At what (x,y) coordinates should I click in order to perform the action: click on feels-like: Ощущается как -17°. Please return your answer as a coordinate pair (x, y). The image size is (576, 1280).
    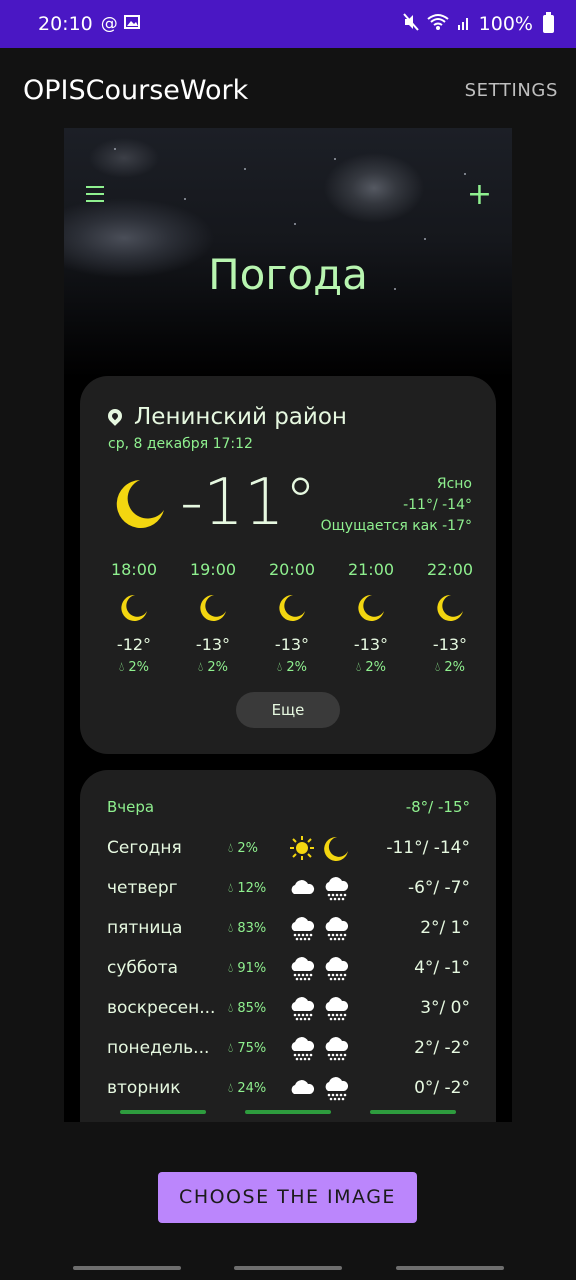
    Looking at the image, I should click on (396, 526).